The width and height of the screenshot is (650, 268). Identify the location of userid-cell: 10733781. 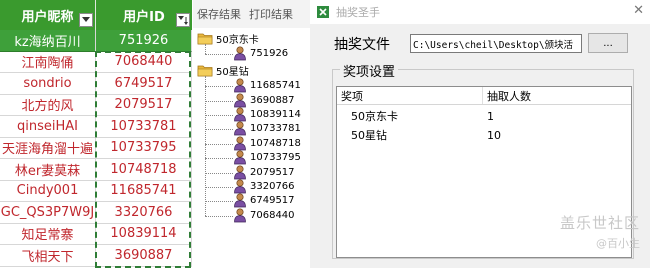
(144, 127).